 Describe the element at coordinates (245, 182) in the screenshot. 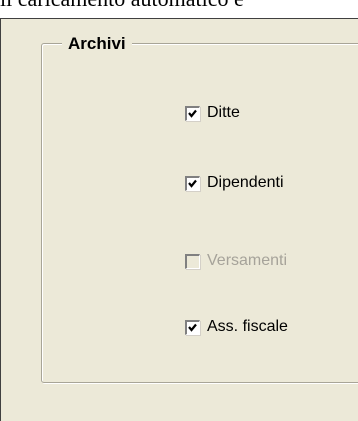

I see `checkbox-dipendenti-label: Dipendenti` at that location.